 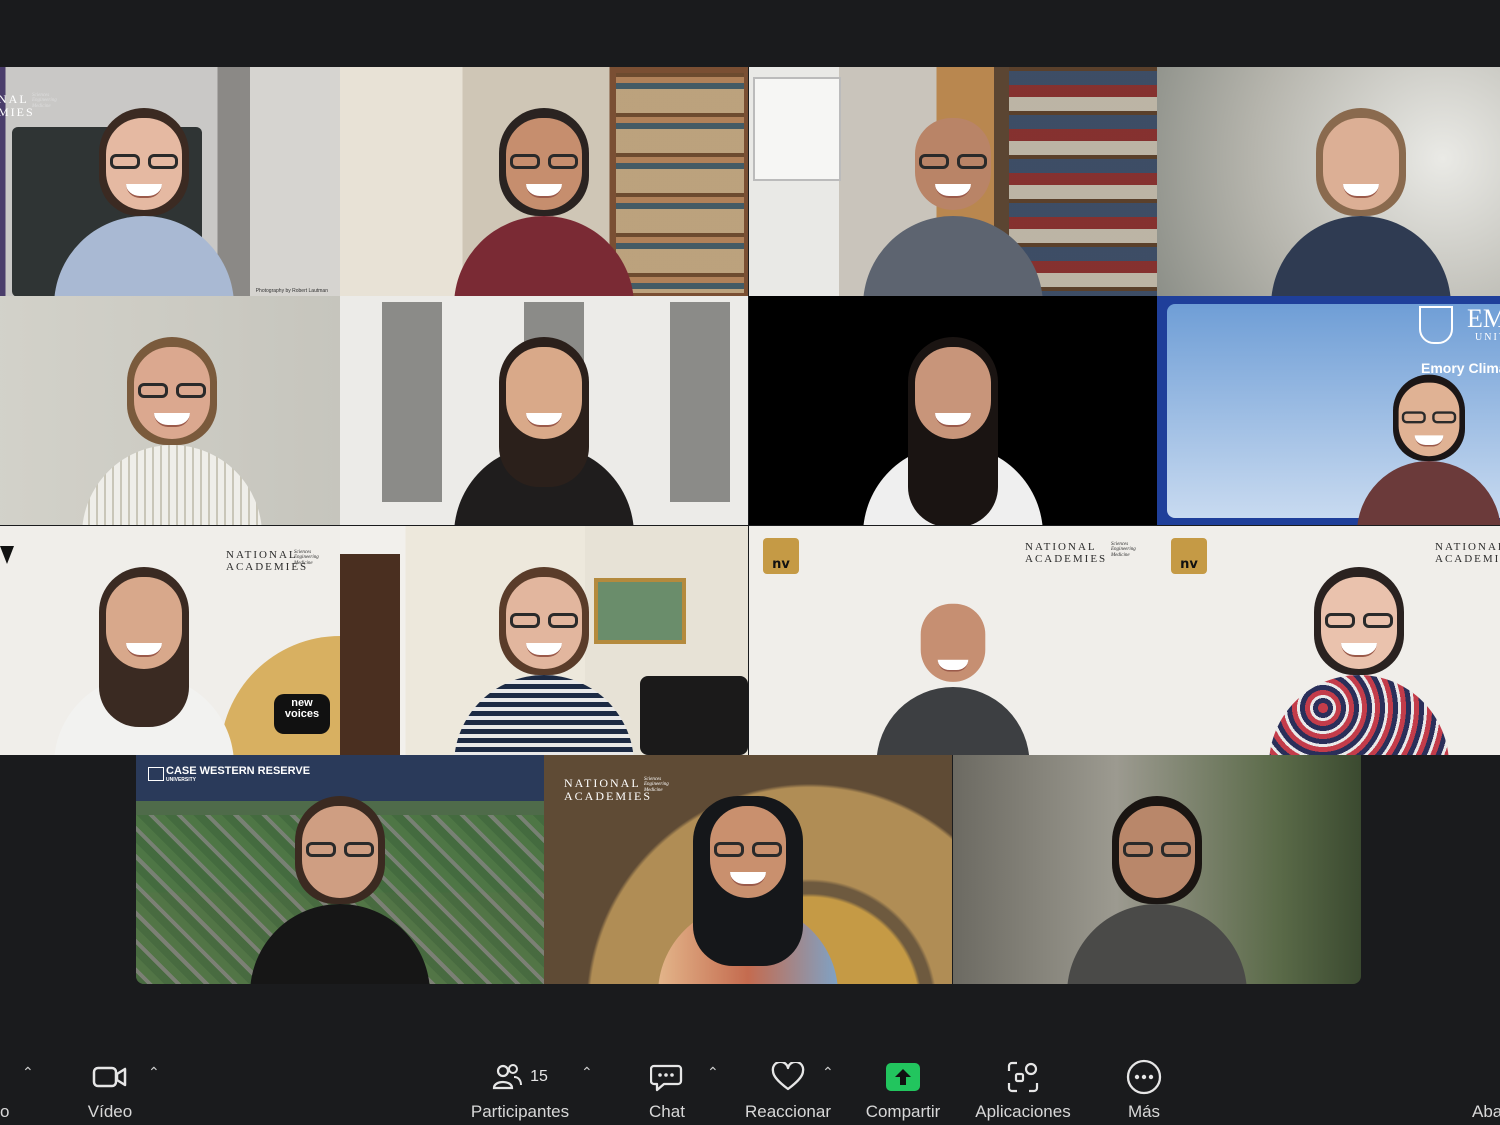 What do you see at coordinates (1436, 325) in the screenshot?
I see `emory-shield-icon` at bounding box center [1436, 325].